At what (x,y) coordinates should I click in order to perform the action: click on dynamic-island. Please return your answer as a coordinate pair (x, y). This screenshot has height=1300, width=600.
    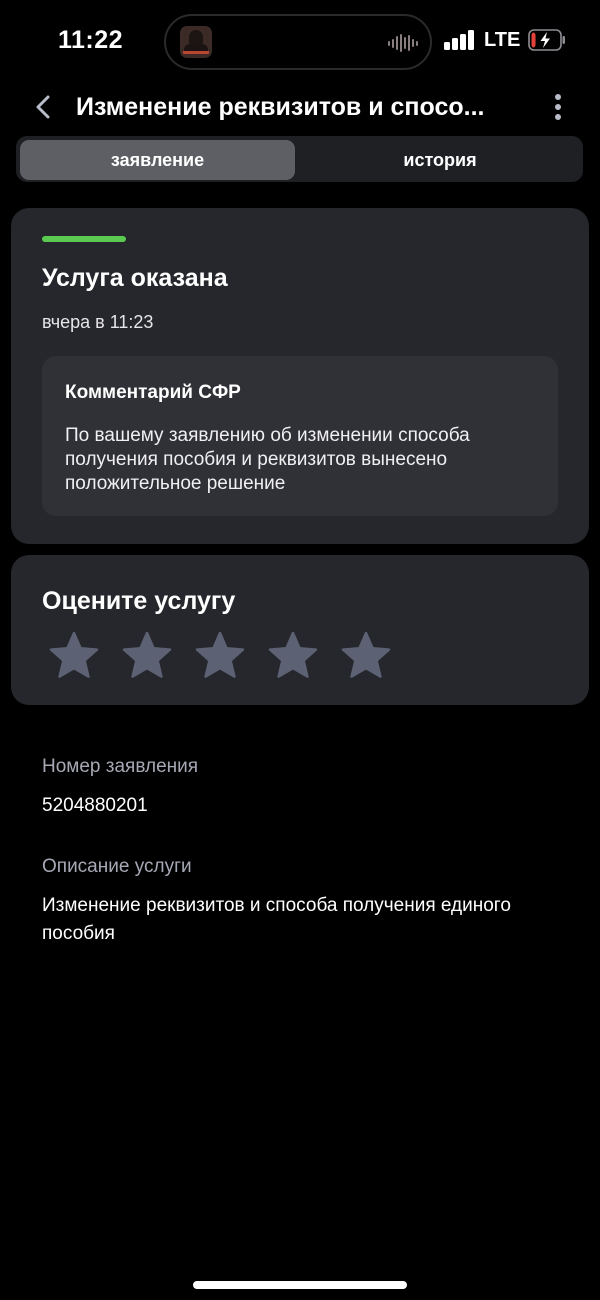
    Looking at the image, I should click on (298, 42).